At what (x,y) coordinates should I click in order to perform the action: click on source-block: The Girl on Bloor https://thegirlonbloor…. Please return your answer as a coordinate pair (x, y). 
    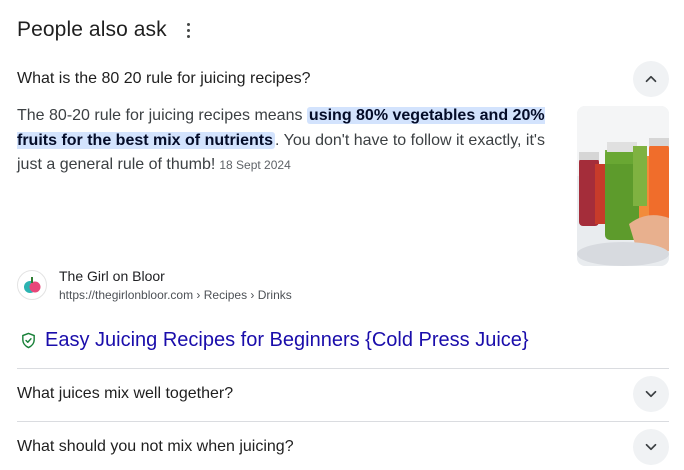
    Looking at the image, I should click on (154, 285).